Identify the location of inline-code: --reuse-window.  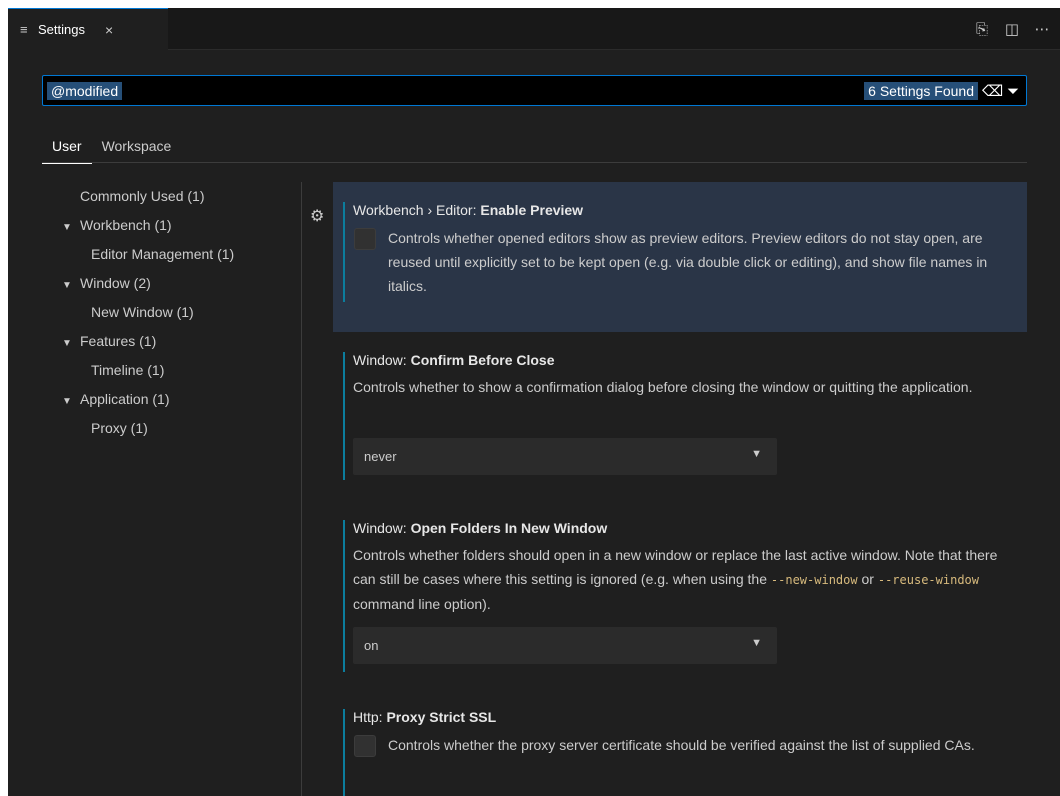
(928, 580).